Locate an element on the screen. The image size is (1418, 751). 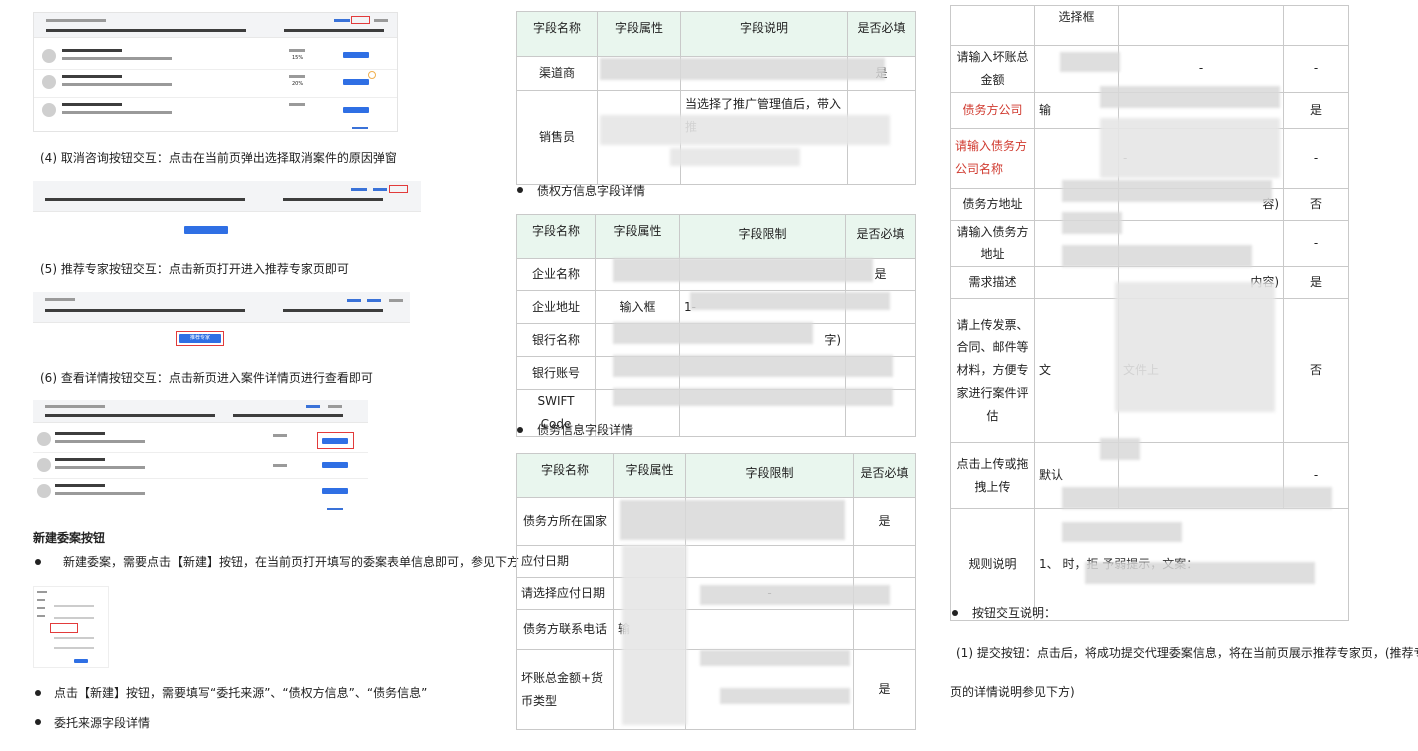
cell-name: 需求描述 is located at coordinates (992, 283).